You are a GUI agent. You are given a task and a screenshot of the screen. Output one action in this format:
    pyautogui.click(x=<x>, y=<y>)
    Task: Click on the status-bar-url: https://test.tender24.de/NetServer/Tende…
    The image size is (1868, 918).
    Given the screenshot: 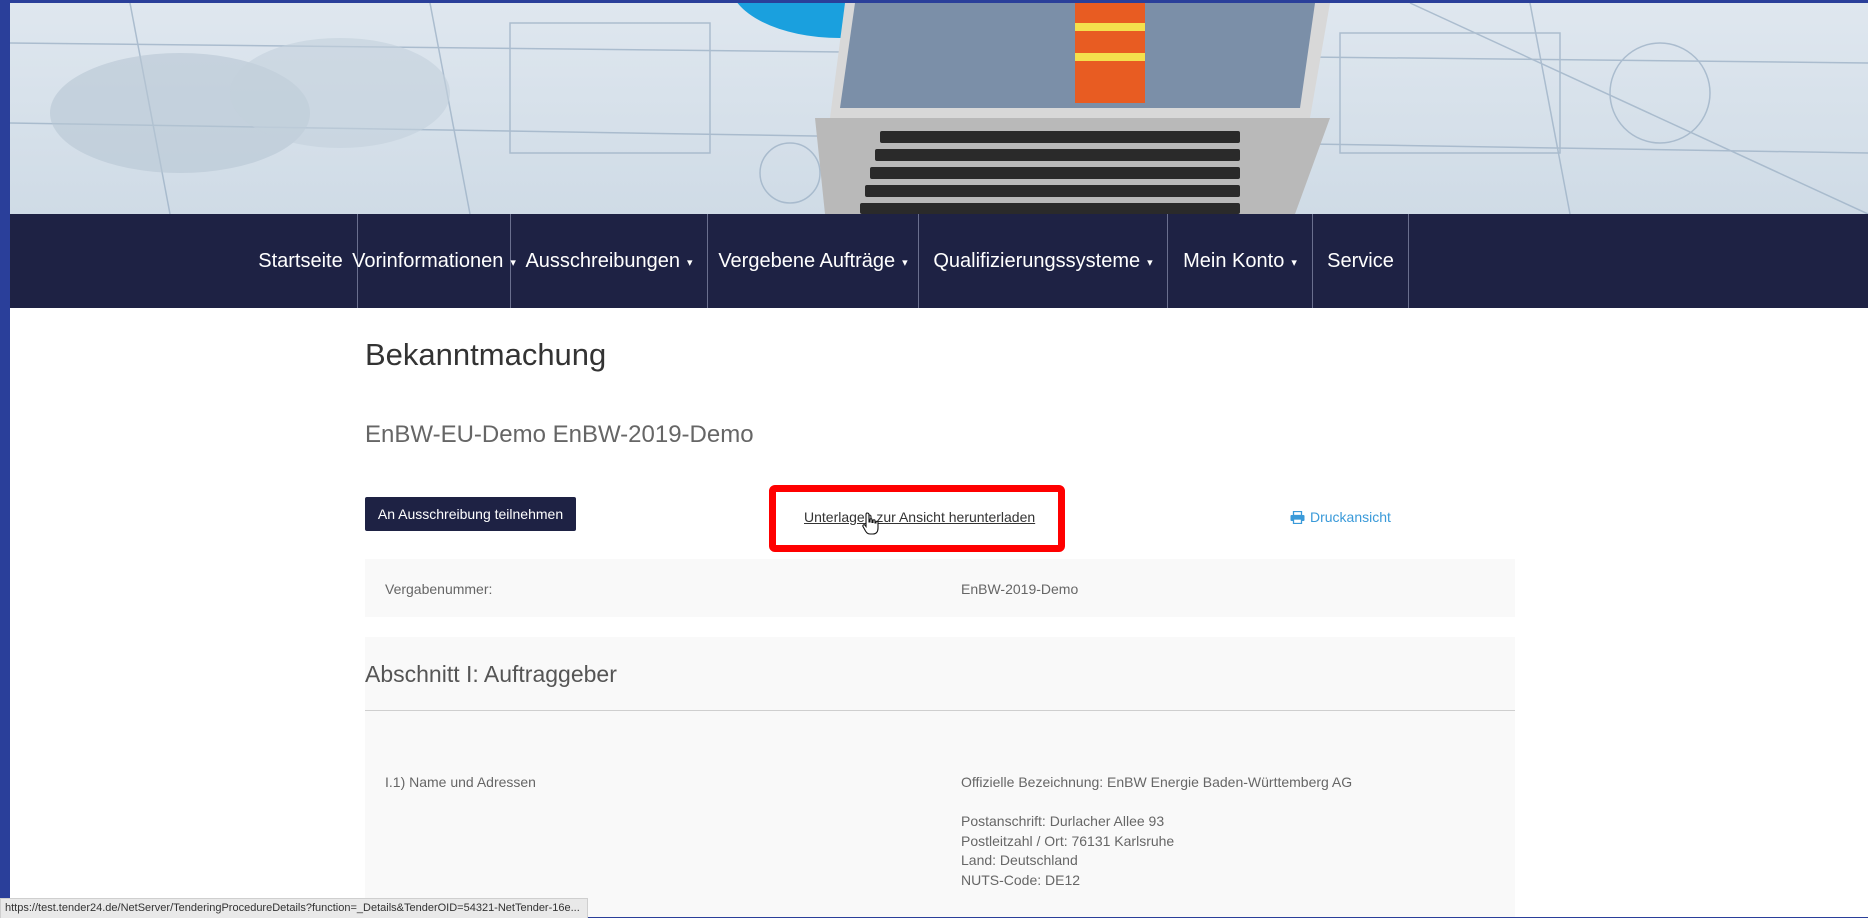 What is the action you would take?
    pyautogui.click(x=294, y=908)
    